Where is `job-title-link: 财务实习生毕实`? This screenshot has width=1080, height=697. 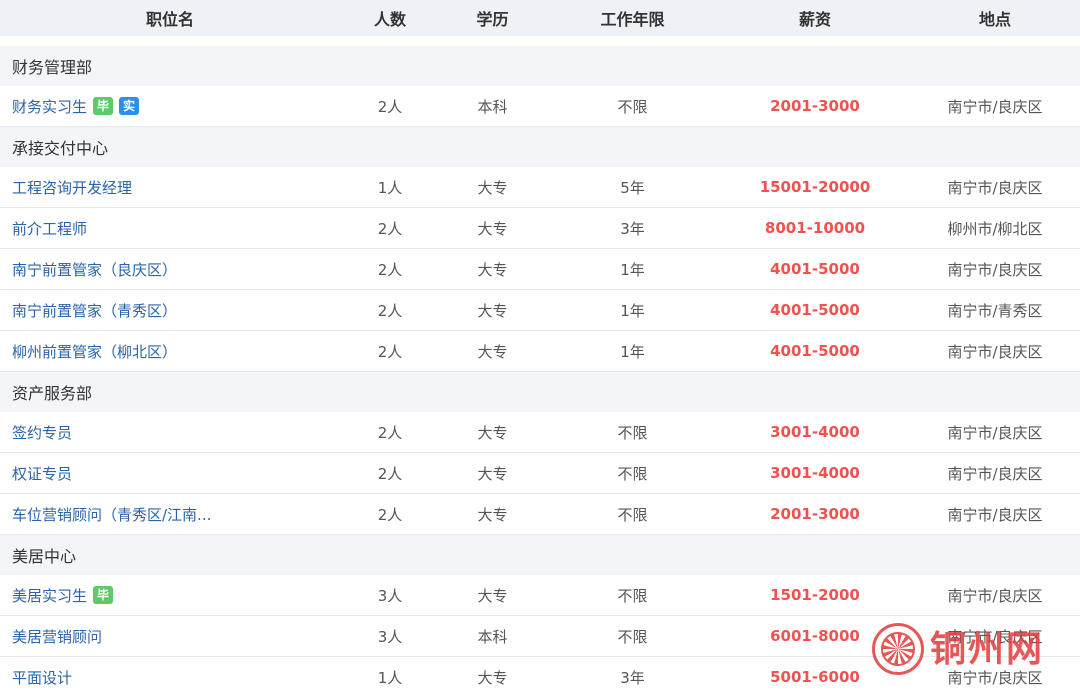 job-title-link: 财务实习生毕实 is located at coordinates (170, 106).